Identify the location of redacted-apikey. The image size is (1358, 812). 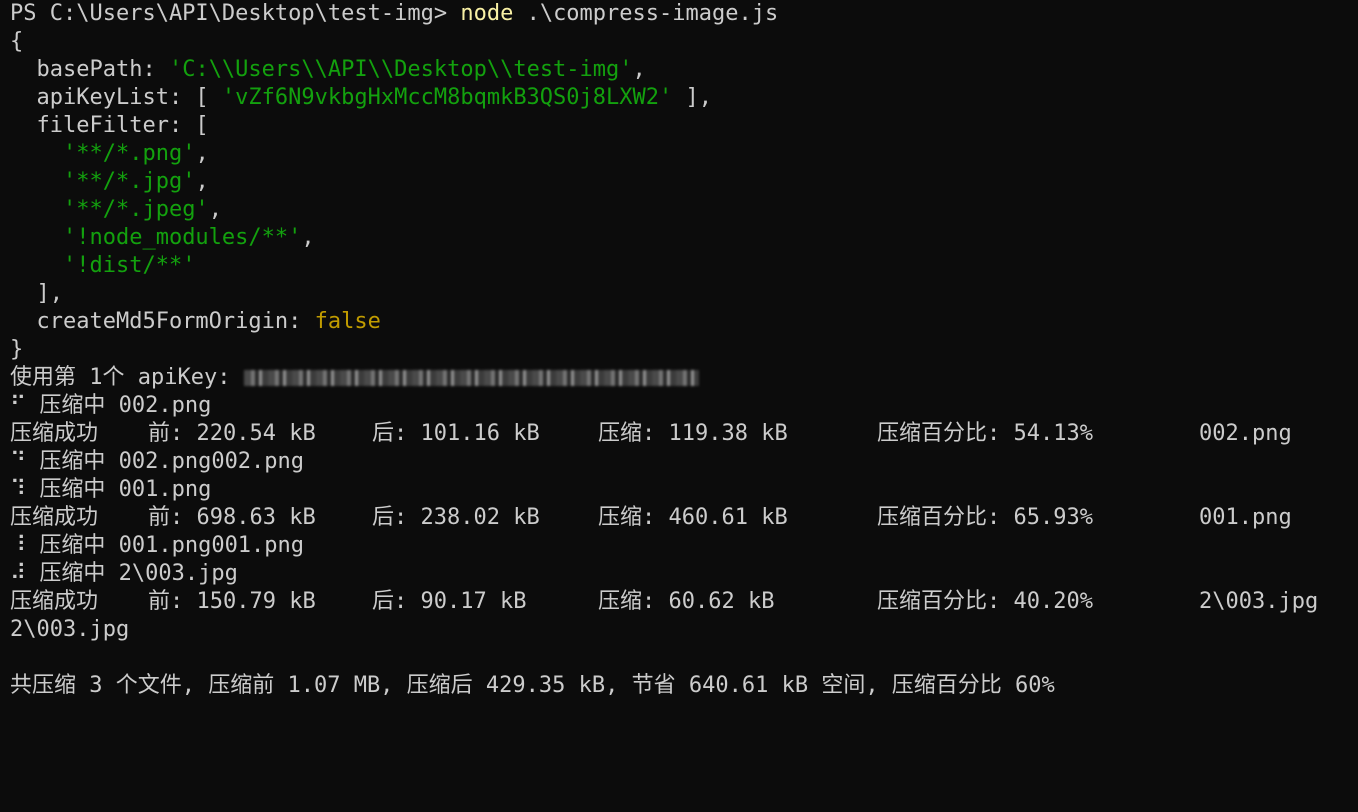
(471, 378).